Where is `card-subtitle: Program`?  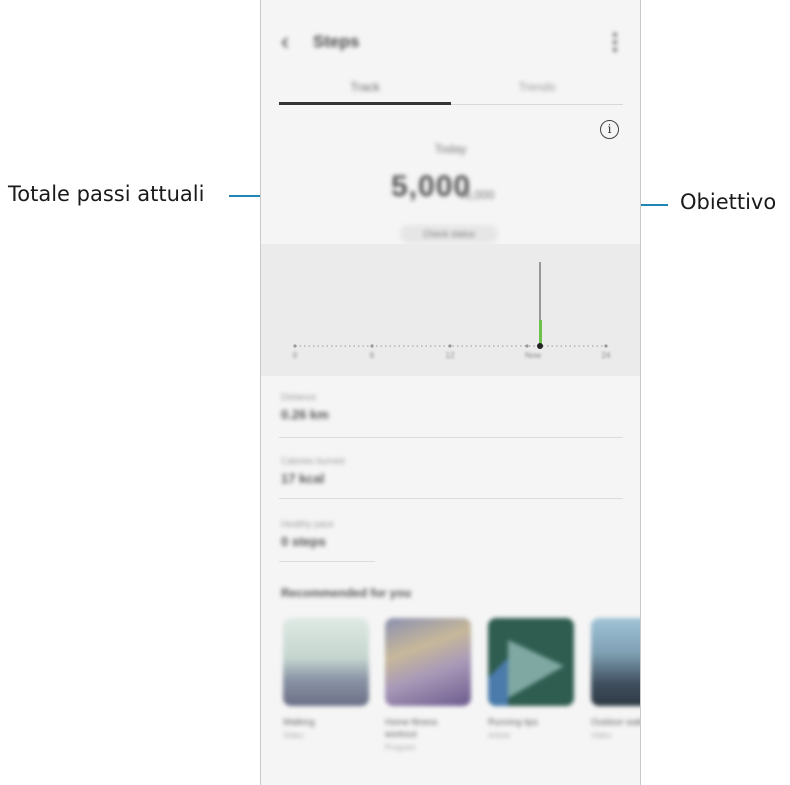 card-subtitle: Program is located at coordinates (400, 747).